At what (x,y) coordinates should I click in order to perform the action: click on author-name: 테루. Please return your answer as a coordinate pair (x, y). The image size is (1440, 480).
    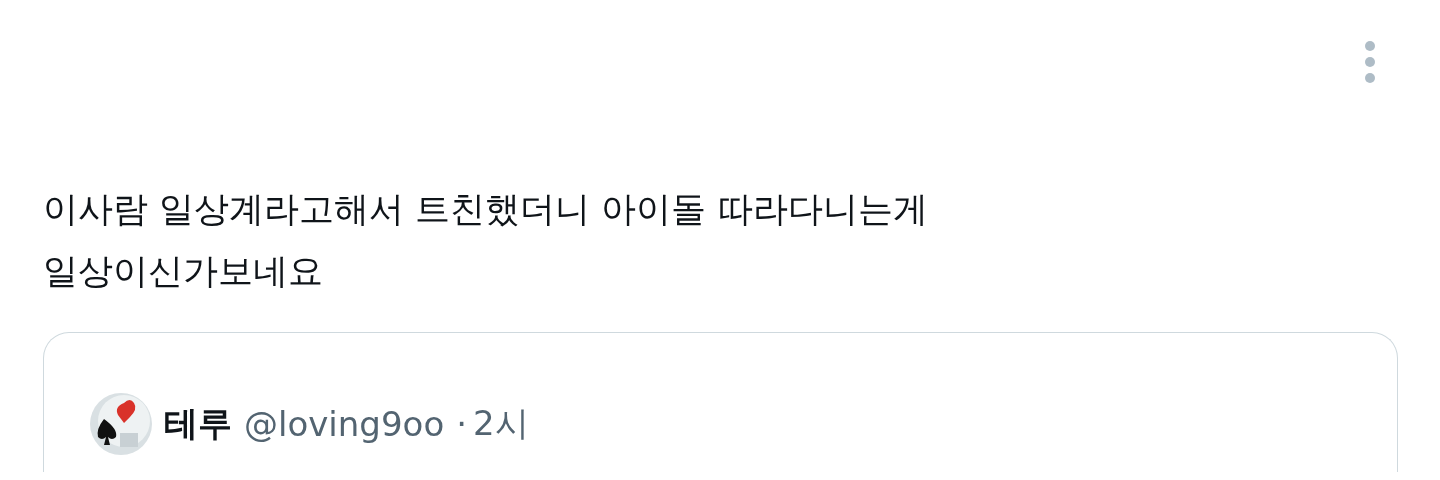
    Looking at the image, I should click on (198, 423).